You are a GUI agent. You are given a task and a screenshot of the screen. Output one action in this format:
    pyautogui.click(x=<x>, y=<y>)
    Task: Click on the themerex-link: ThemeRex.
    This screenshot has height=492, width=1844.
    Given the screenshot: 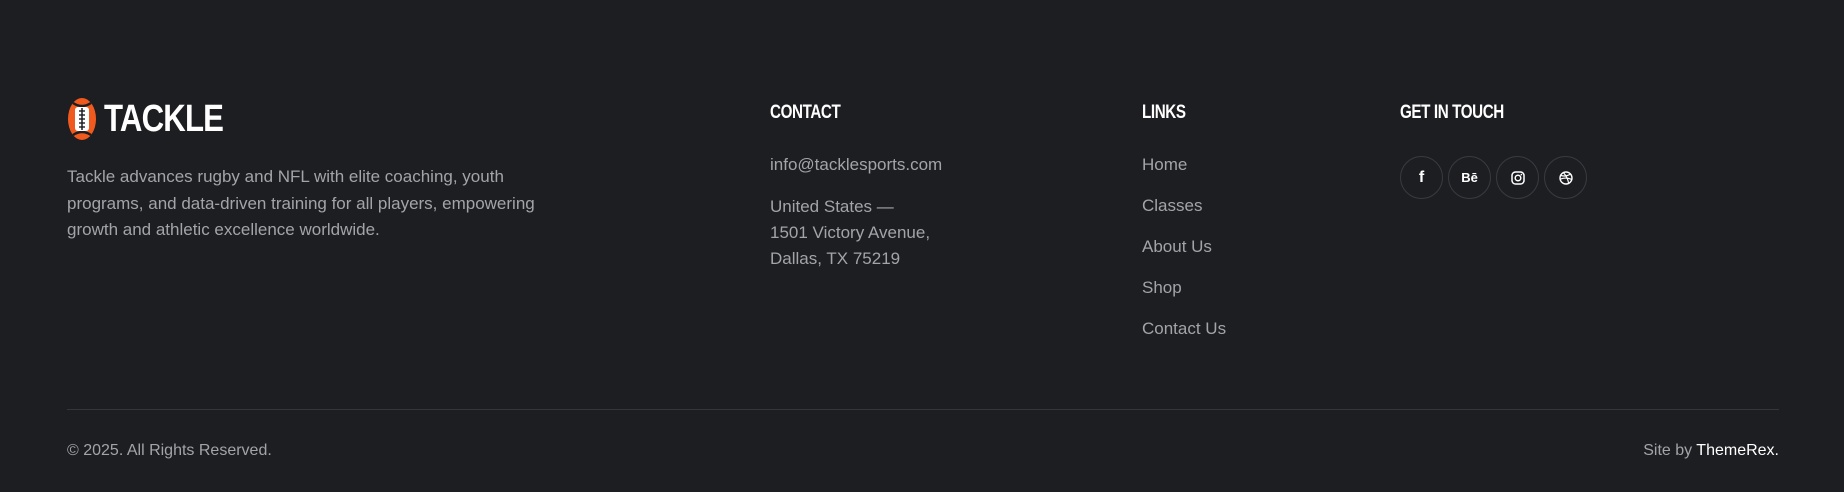 What is the action you would take?
    pyautogui.click(x=1737, y=450)
    